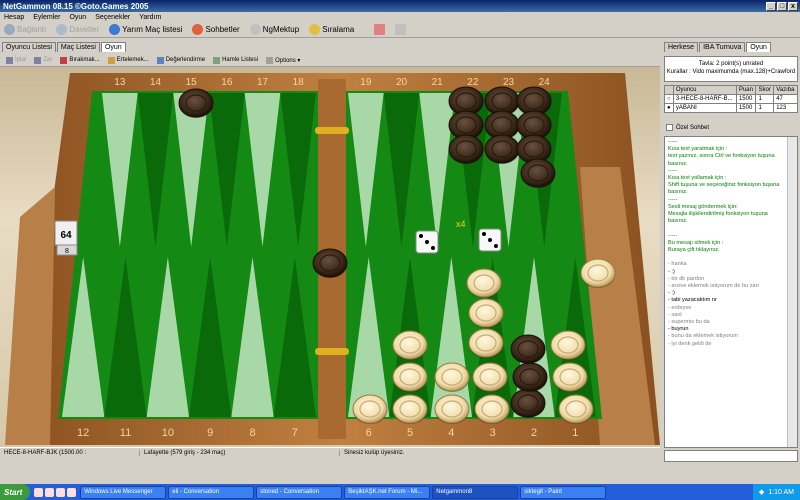 This screenshot has width=800, height=500. Describe the element at coordinates (687, 127) in the screenshot. I see `private-chat-toggle: Özel Sohbet` at that location.